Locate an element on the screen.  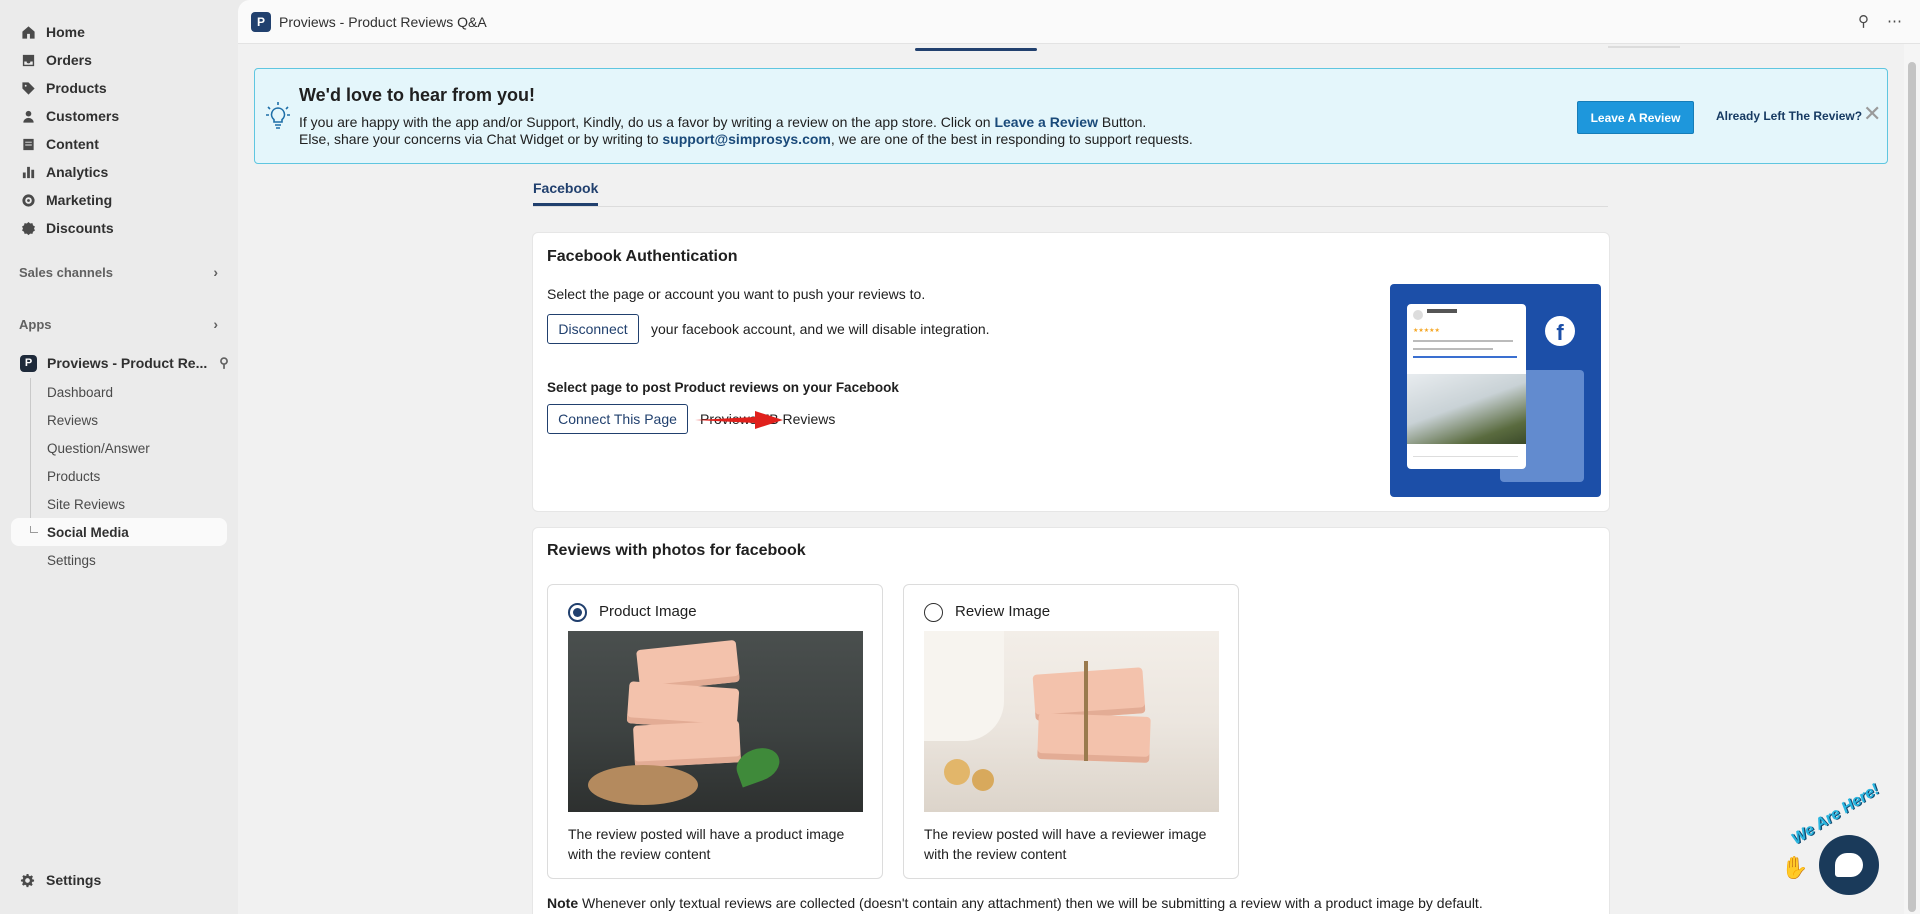
sidebar-item-marketing: Marketing is located at coordinates (119, 200).